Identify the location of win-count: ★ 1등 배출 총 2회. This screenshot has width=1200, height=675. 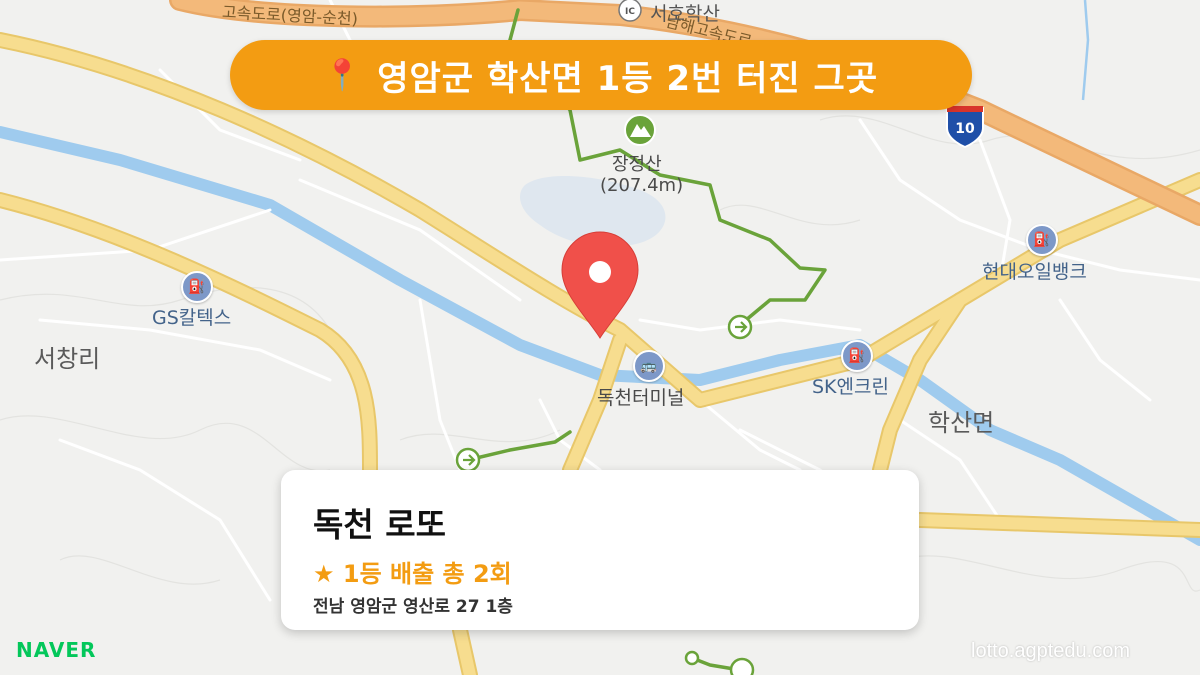
(412, 571).